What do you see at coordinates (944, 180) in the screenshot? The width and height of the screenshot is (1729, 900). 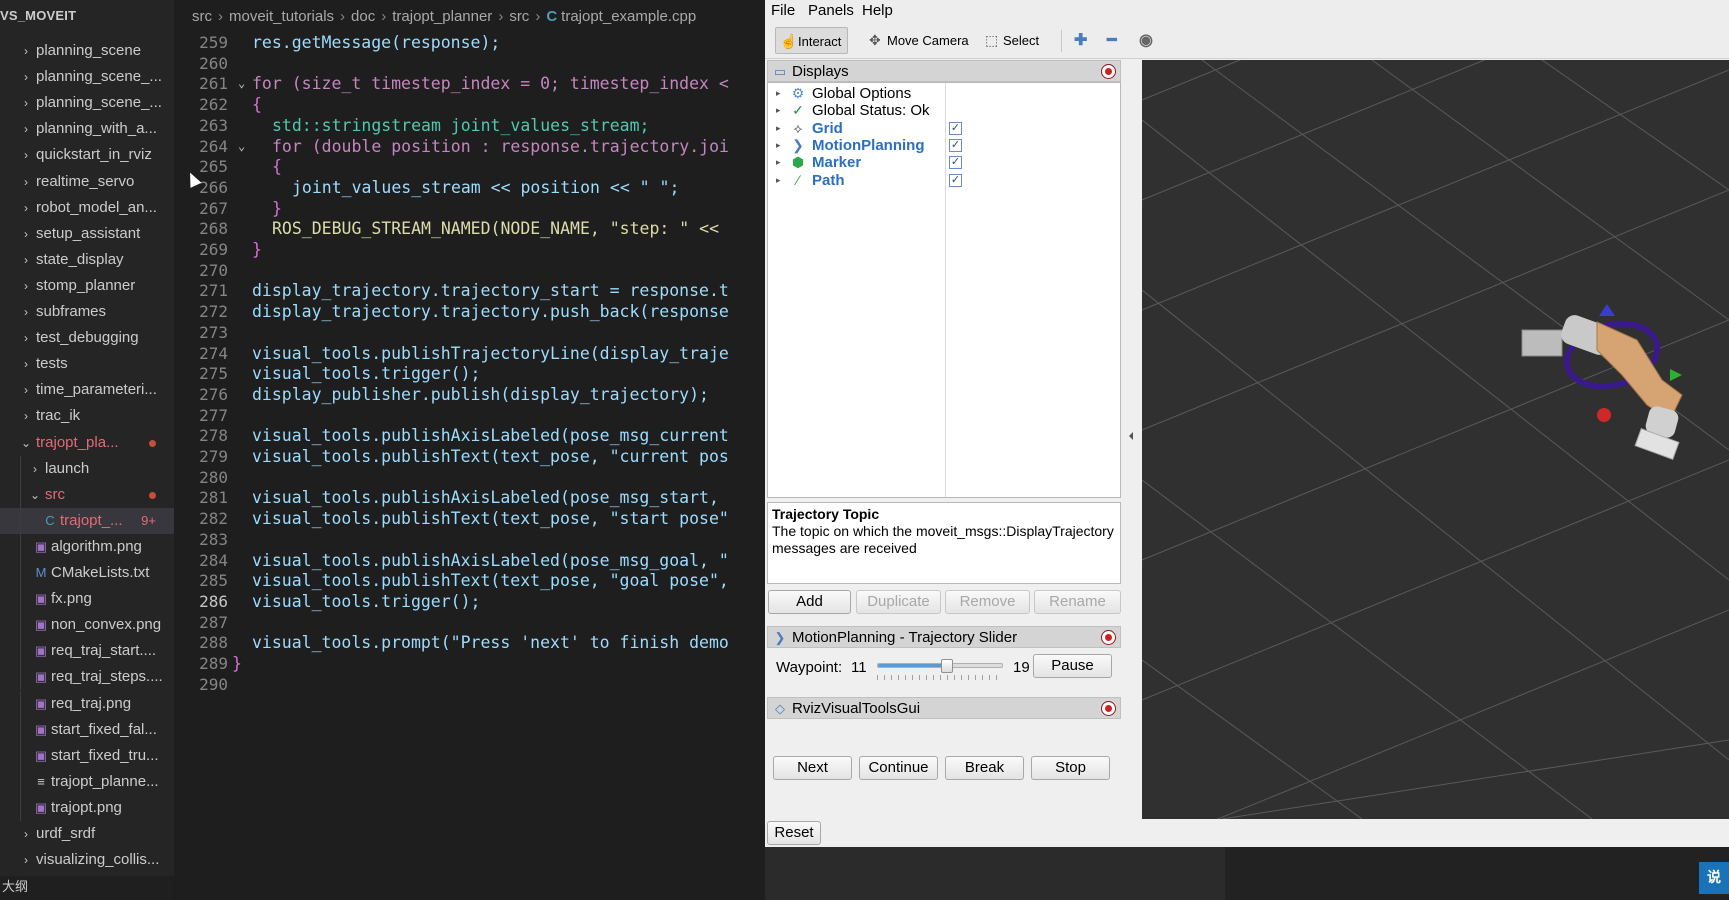 I see `display-item: ▸ ∕ Path ✓` at bounding box center [944, 180].